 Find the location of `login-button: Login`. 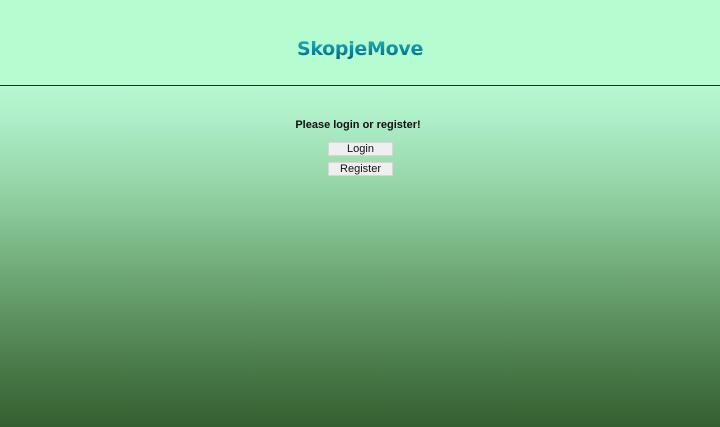

login-button: Login is located at coordinates (360, 149).